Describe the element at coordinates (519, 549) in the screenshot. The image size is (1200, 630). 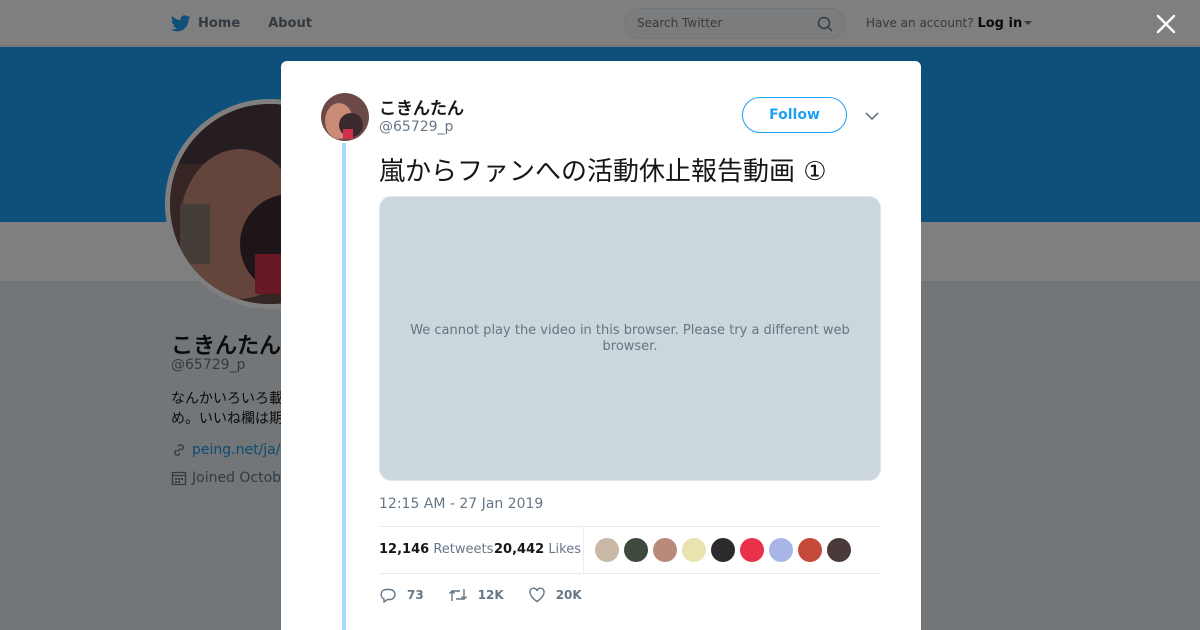
I see `likes-count: 20,442` at that location.